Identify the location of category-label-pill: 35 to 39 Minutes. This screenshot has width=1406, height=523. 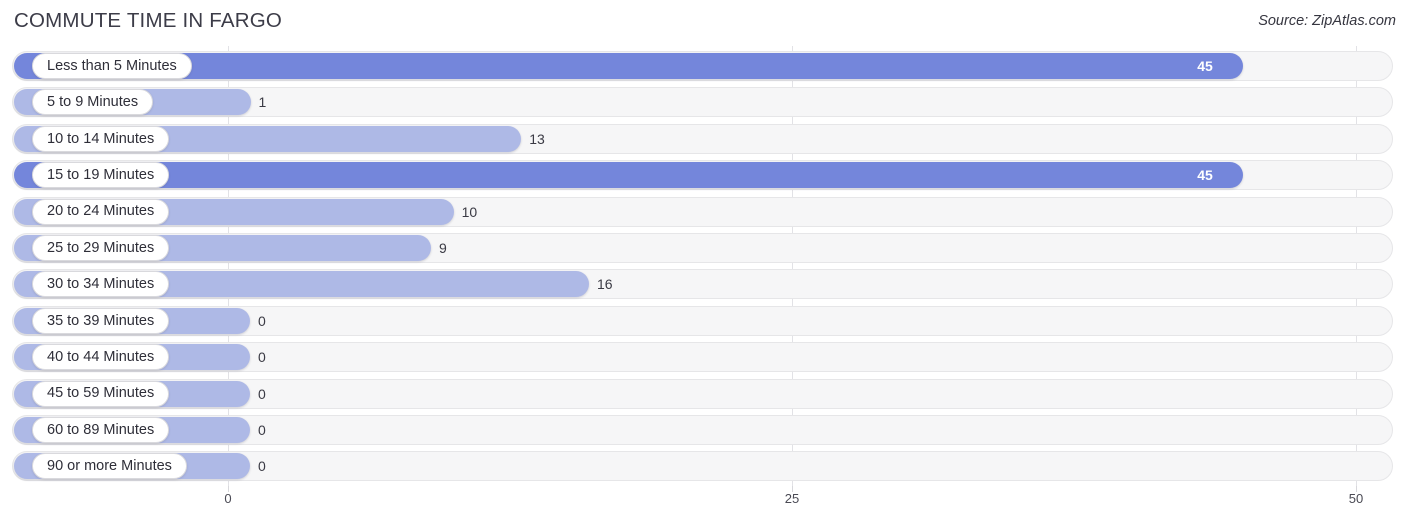
(101, 320).